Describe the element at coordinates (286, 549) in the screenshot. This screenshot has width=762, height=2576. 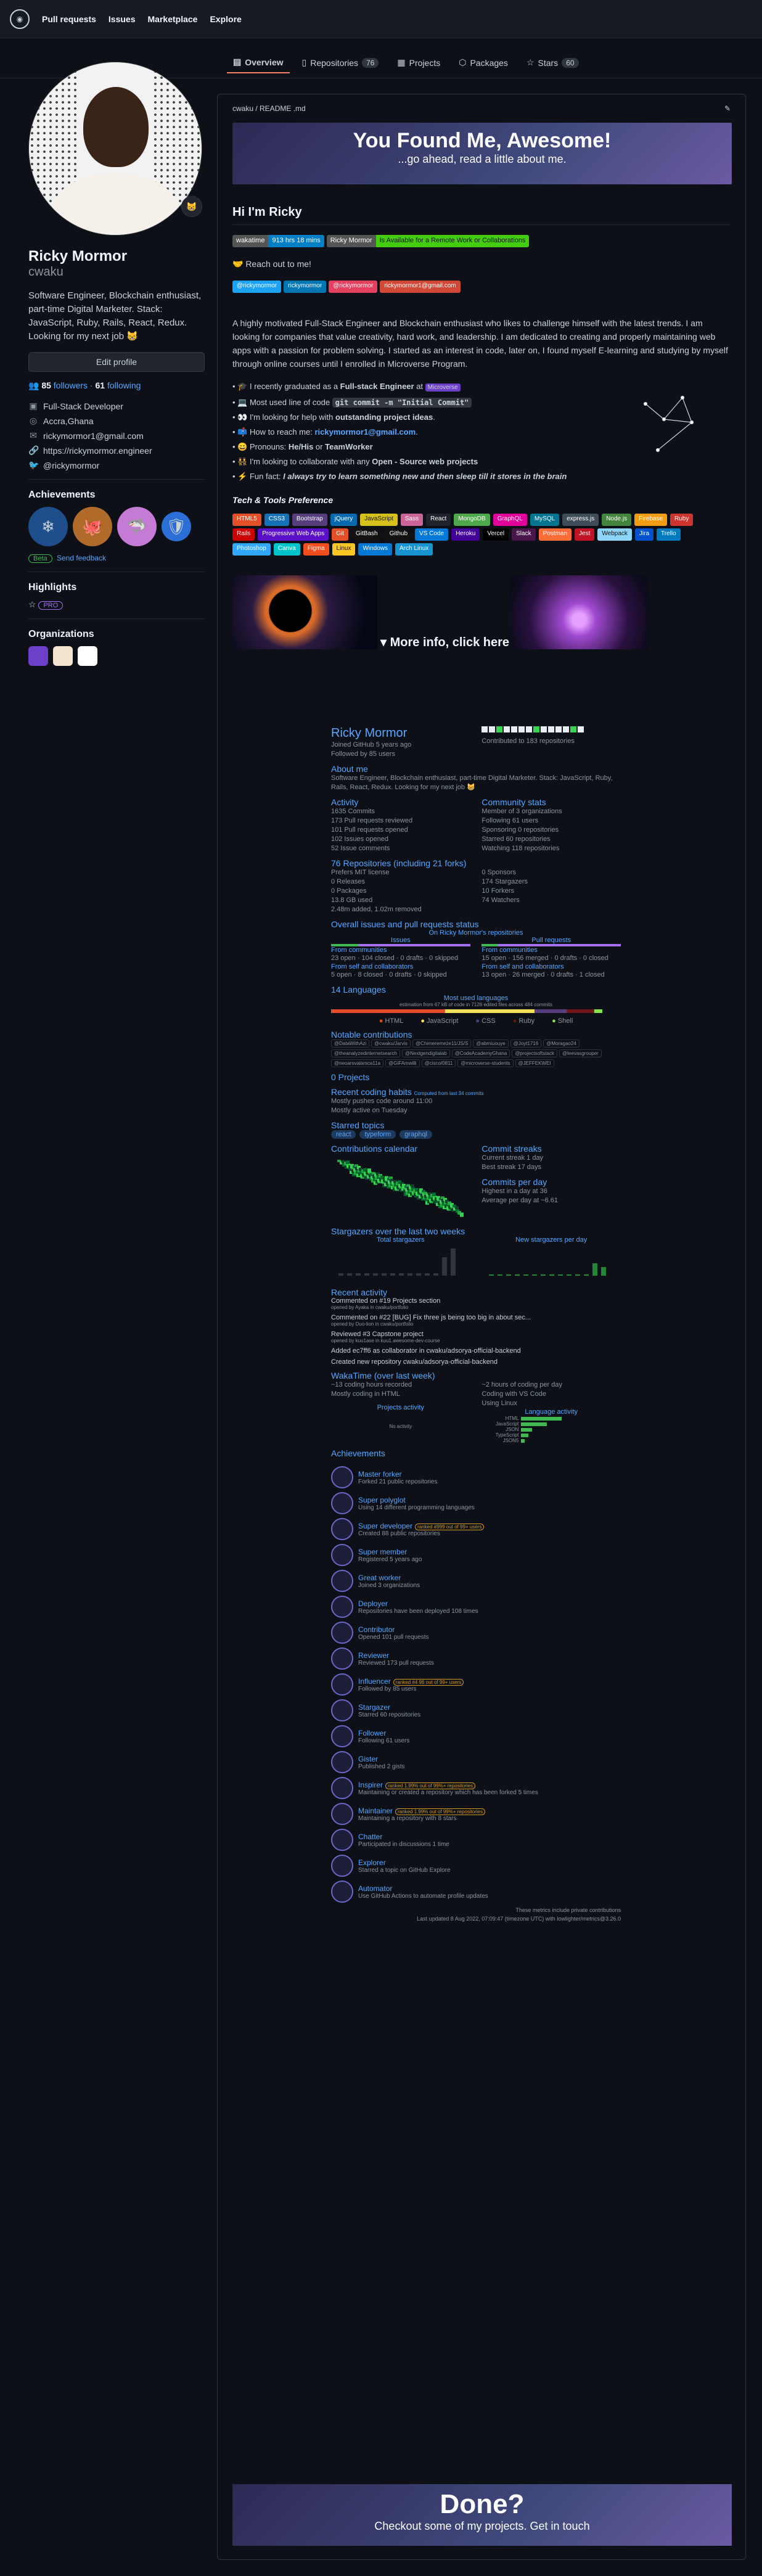
I see `tech-badge: Canva` at that location.